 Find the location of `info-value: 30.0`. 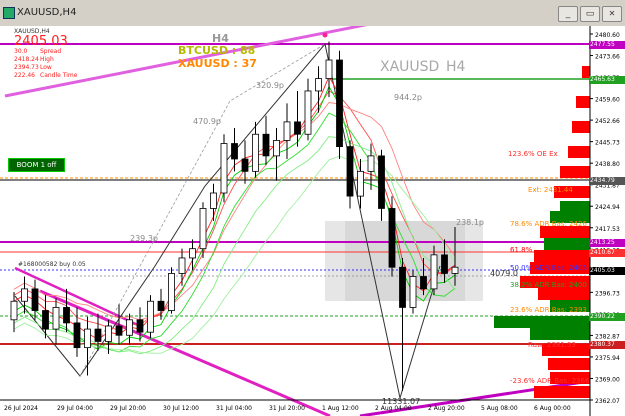

info-value: 30.0 is located at coordinates (21, 51).